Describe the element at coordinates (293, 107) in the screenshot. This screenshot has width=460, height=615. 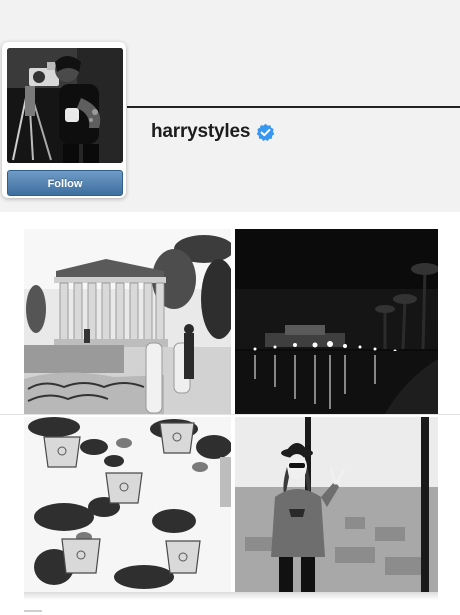
I see `header-divider` at that location.